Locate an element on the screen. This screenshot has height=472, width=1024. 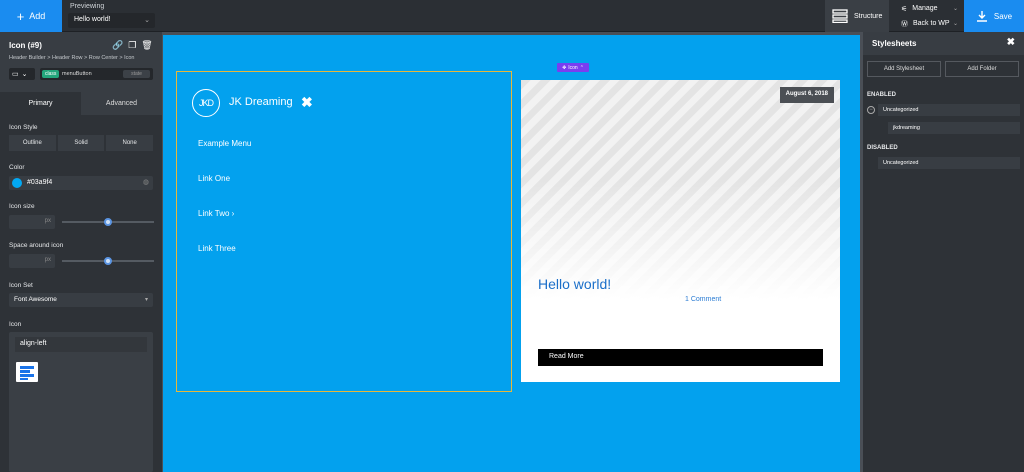
wordpress-icon: Ⓦ is located at coordinates (904, 24).